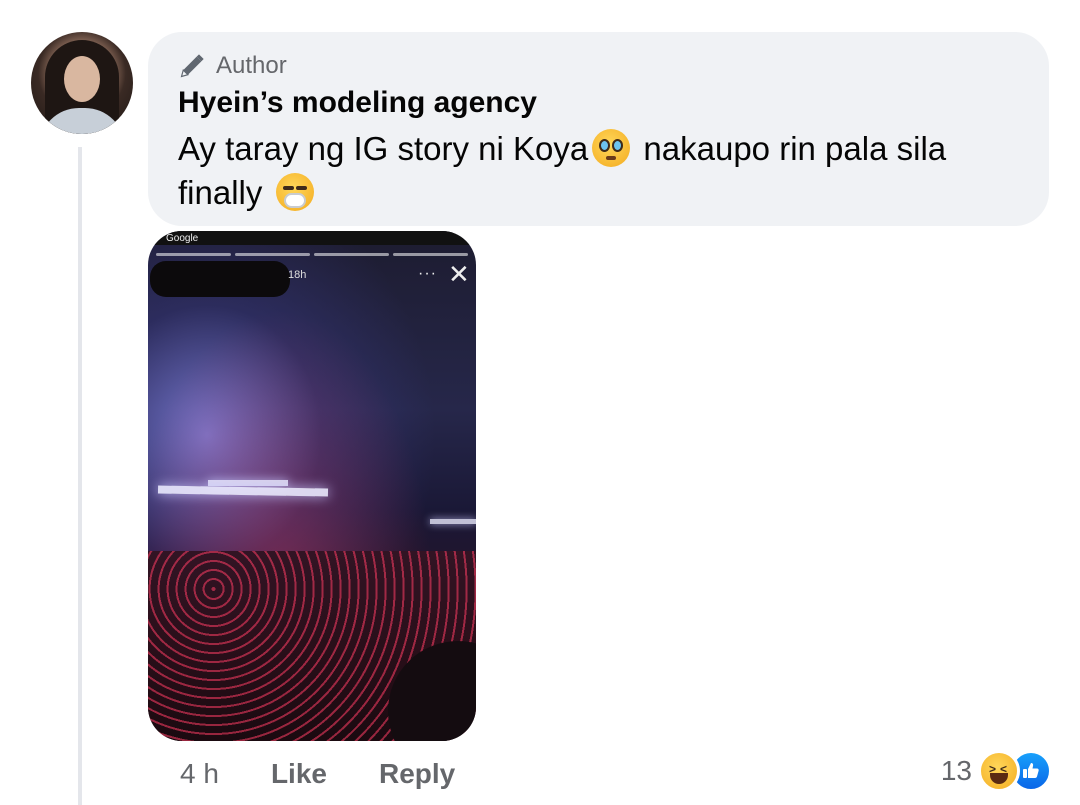 The image size is (1080, 805). Describe the element at coordinates (220, 279) in the screenshot. I see `redacted-username` at that location.